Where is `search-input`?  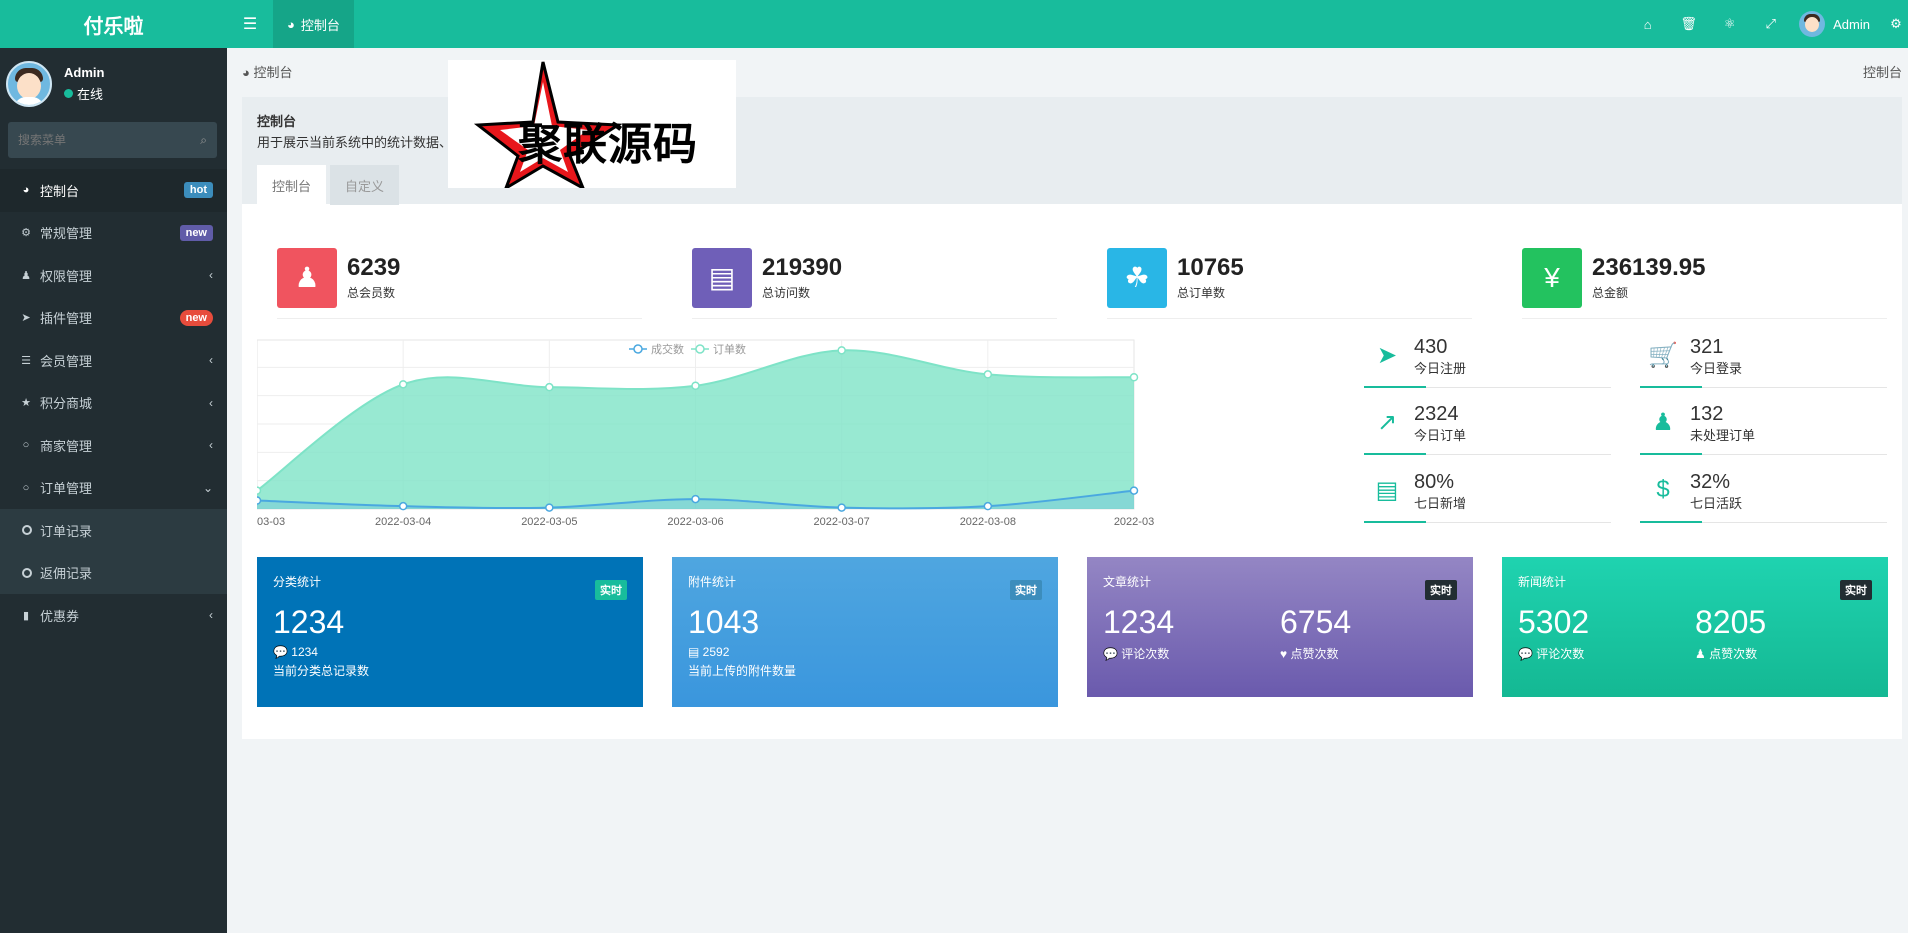 search-input is located at coordinates (109, 140).